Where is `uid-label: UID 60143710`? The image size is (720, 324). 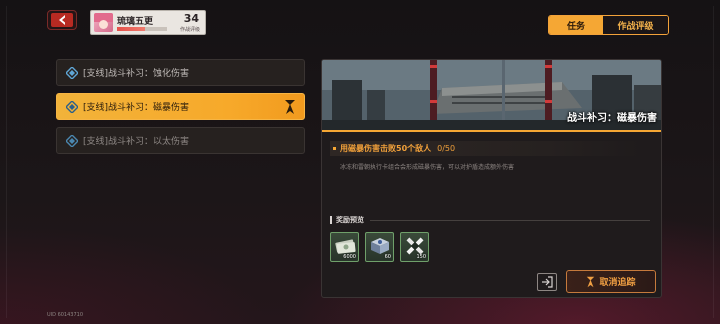 uid-label: UID 60143710 is located at coordinates (65, 315).